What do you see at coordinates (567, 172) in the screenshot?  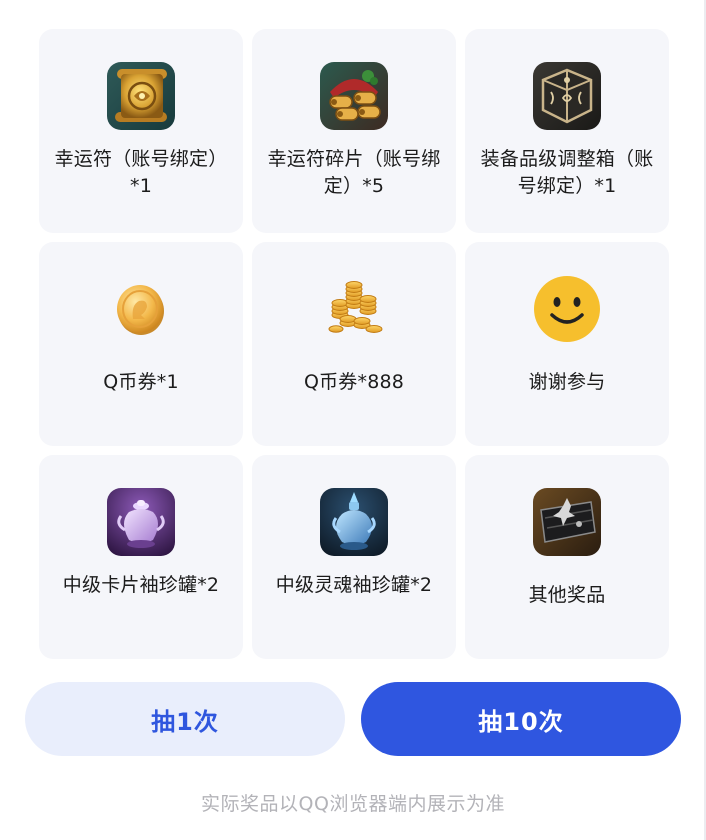 I see `prize-label: 装备品级调整箱（账号绑定）*1` at bounding box center [567, 172].